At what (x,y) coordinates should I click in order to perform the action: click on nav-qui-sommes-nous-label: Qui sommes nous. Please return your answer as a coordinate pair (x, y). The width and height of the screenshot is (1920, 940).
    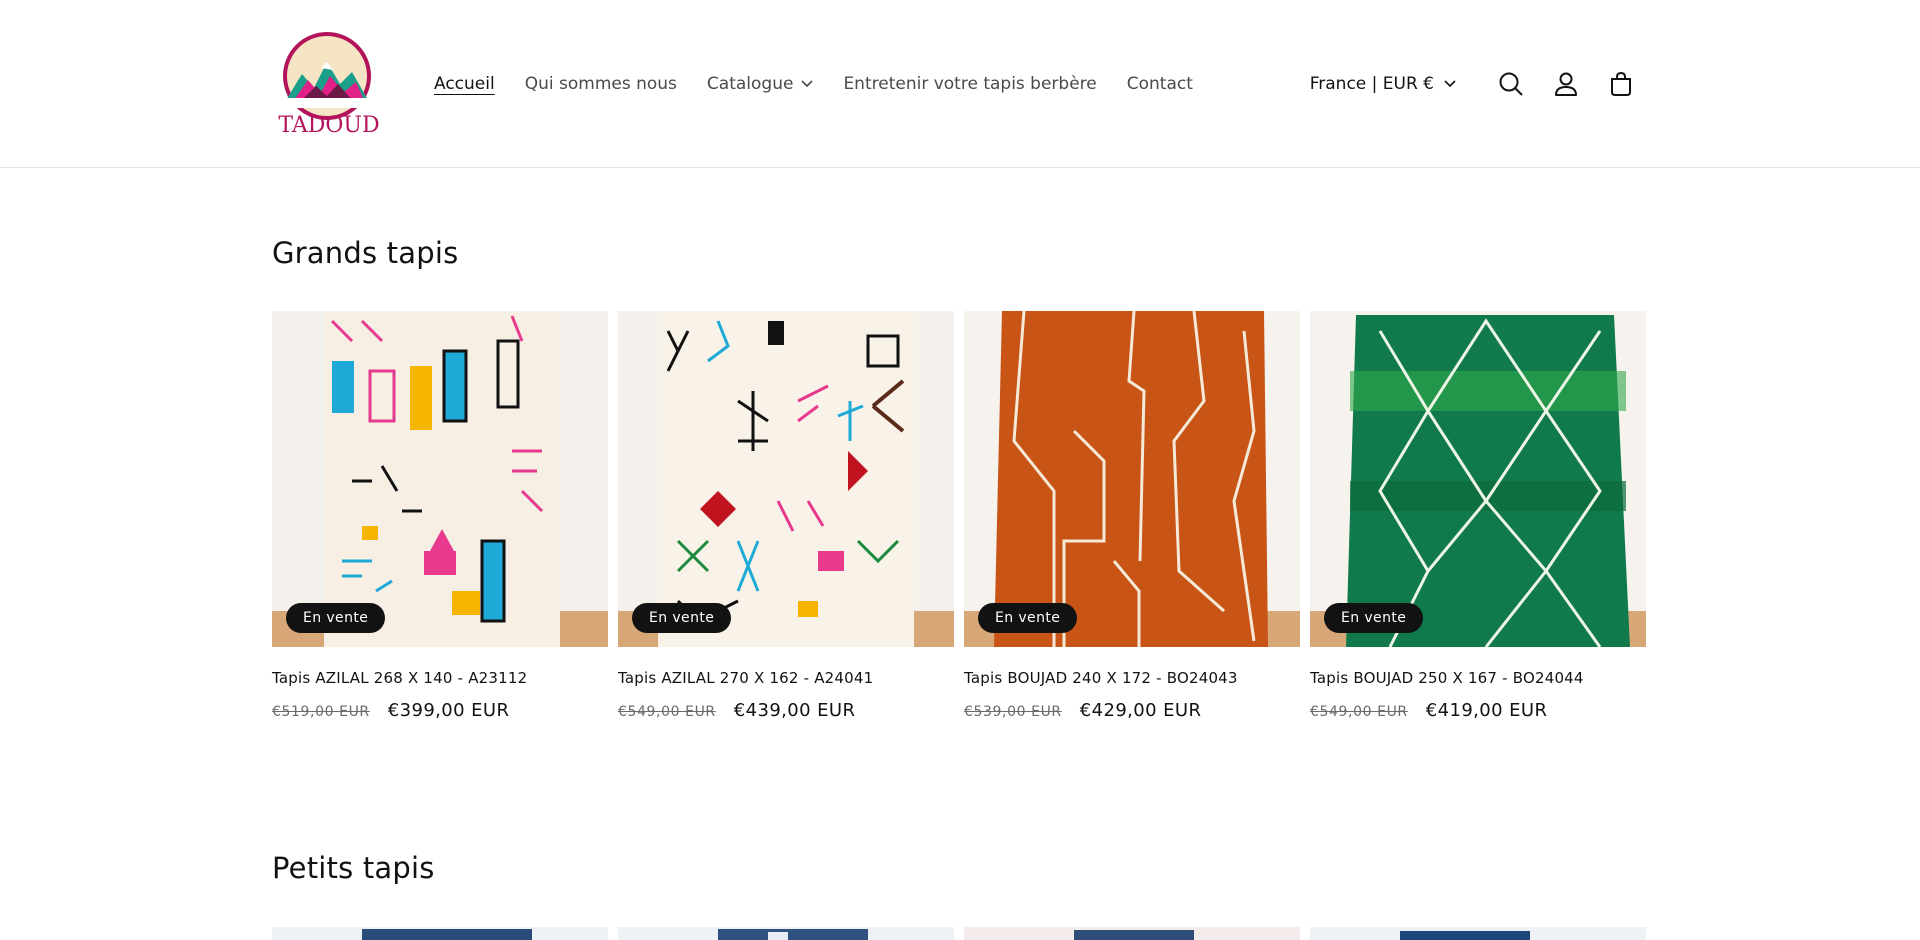
    Looking at the image, I should click on (600, 84).